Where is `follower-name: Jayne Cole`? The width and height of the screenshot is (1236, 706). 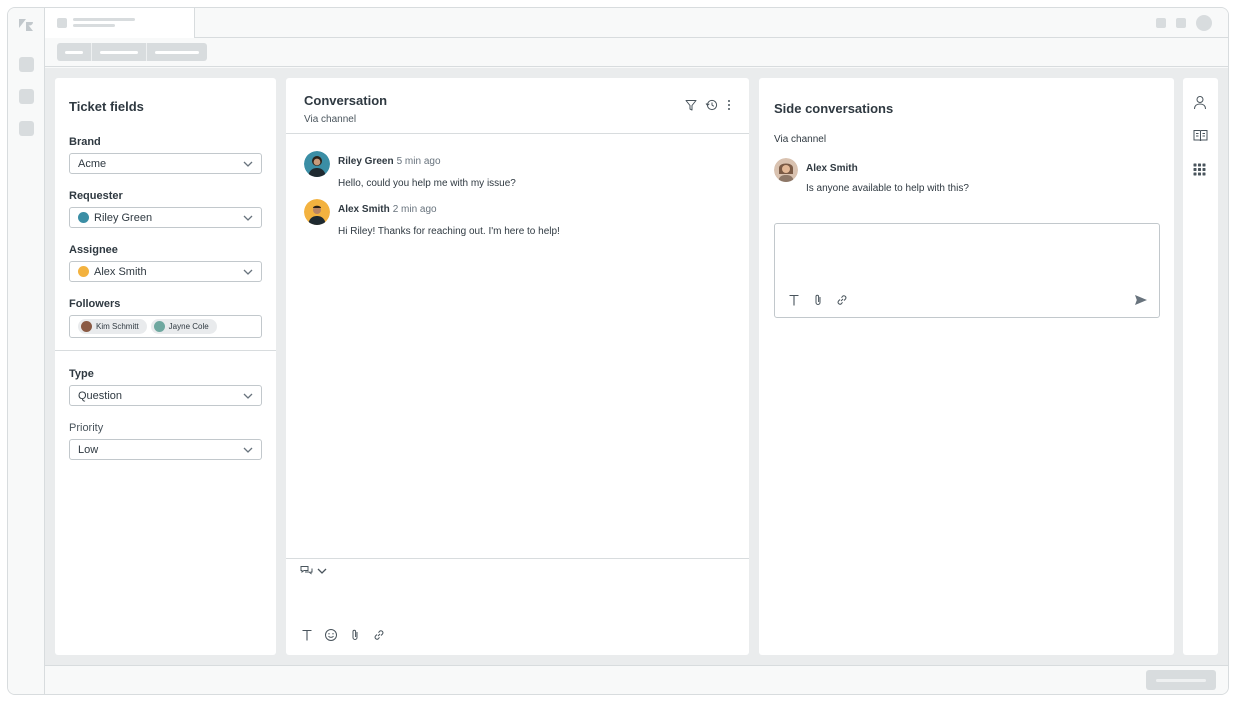 follower-name: Jayne Cole is located at coordinates (188, 326).